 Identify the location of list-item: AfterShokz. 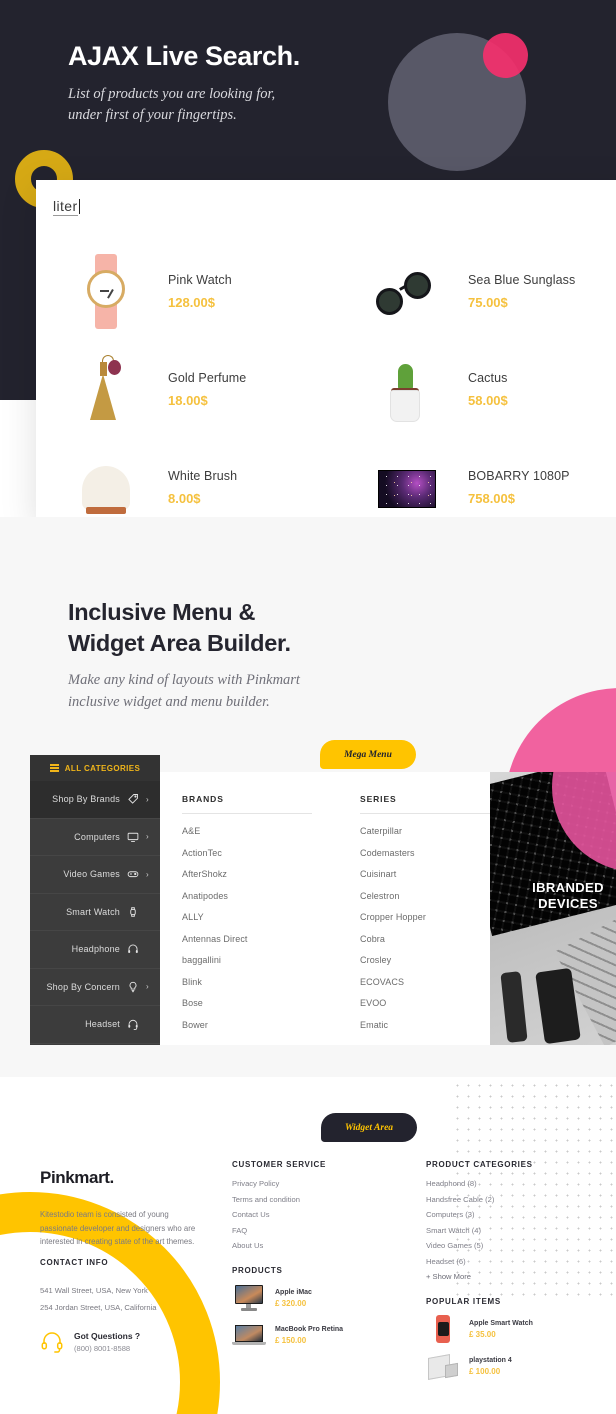
(247, 874).